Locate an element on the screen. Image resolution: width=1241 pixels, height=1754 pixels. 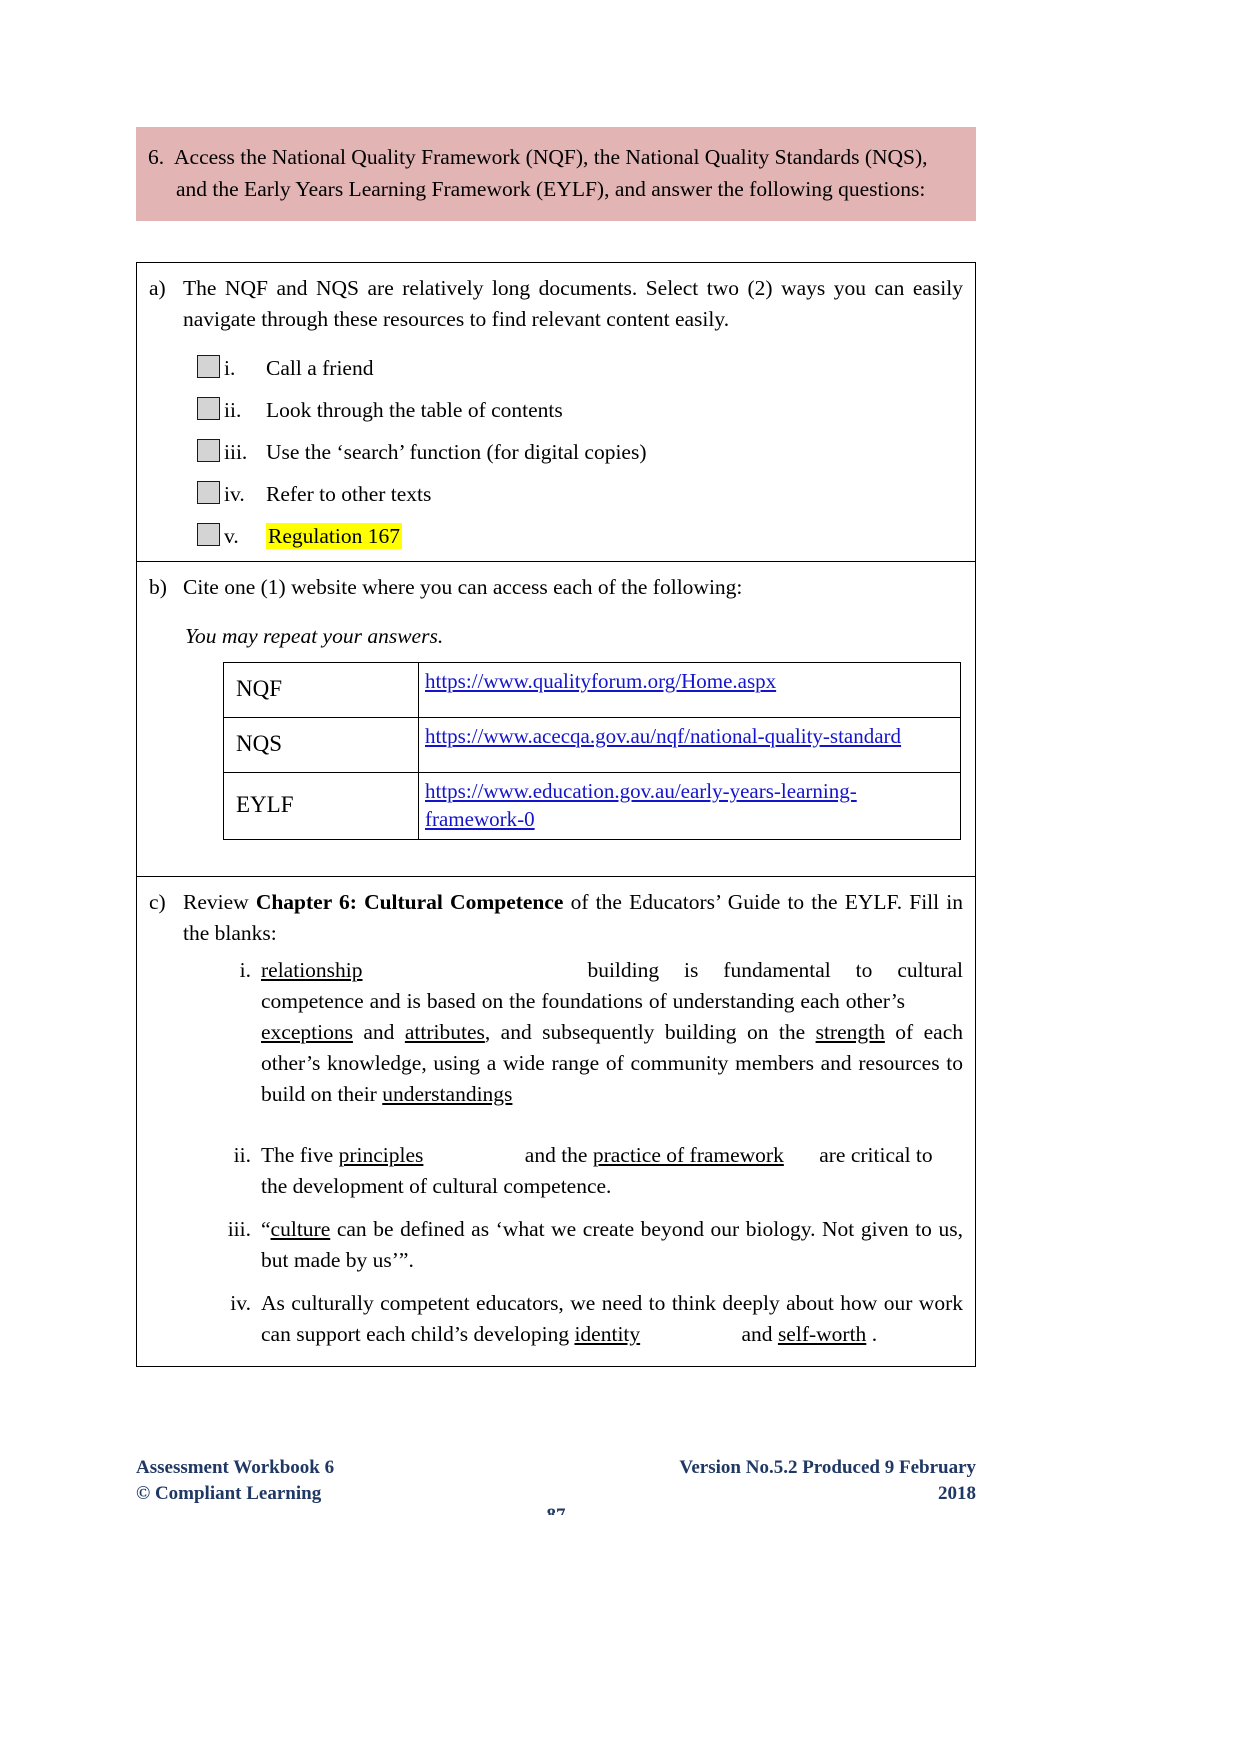
footer-left-line-1: Assessment Workbook 6 is located at coordinates (235, 1467).